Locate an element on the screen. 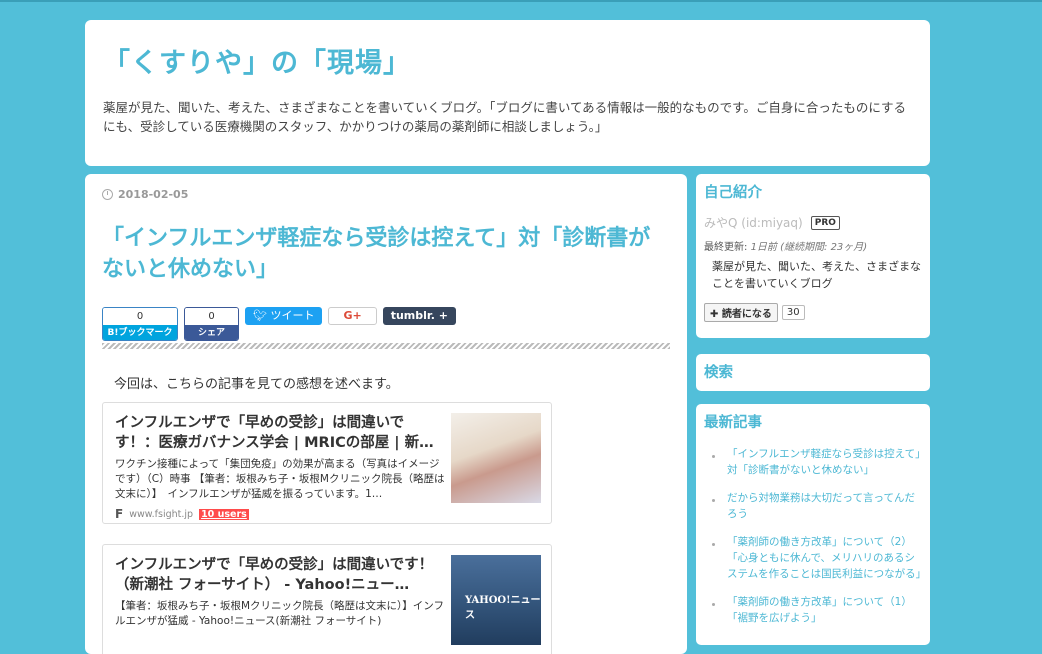  recent-entry-link: だから対物業務は大切だって言ってんだろう is located at coordinates (821, 506).